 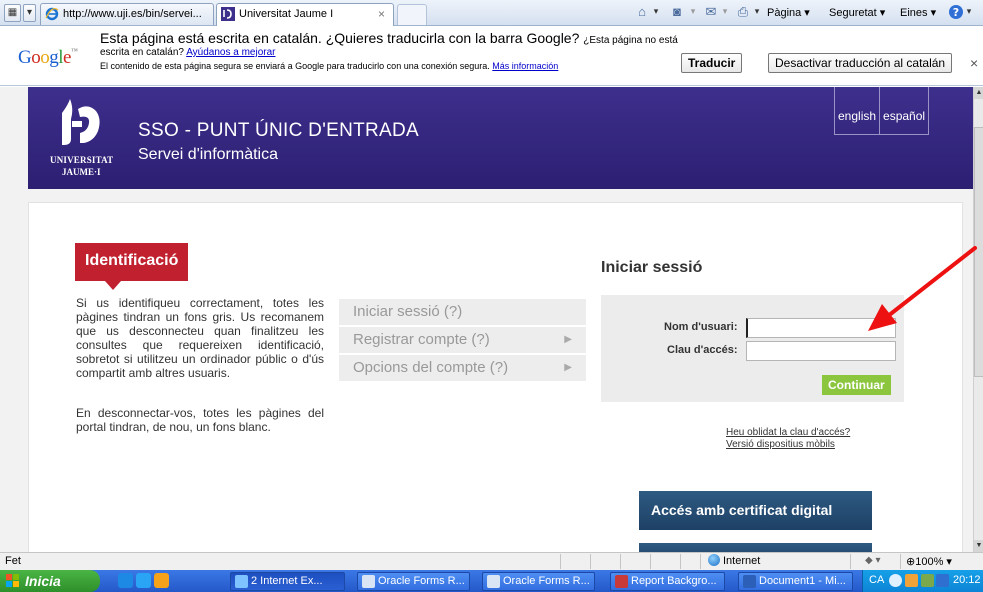 I want to click on tray-expand-icon, so click(x=895, y=580).